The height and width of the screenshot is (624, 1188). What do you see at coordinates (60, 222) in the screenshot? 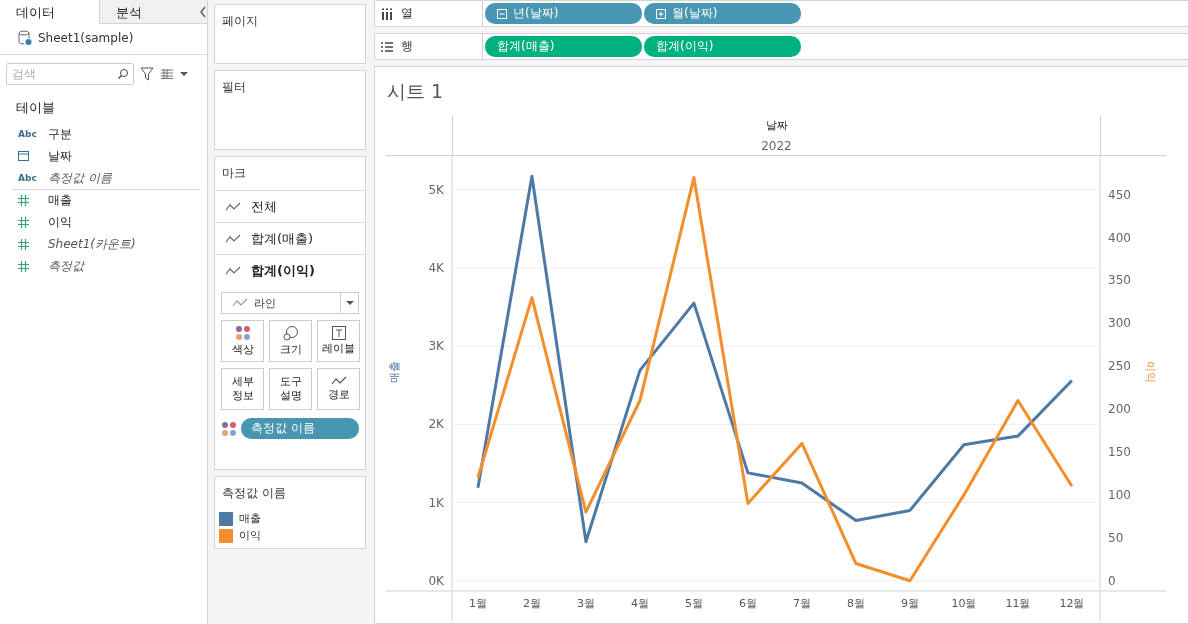
I see `field-item: 이익` at bounding box center [60, 222].